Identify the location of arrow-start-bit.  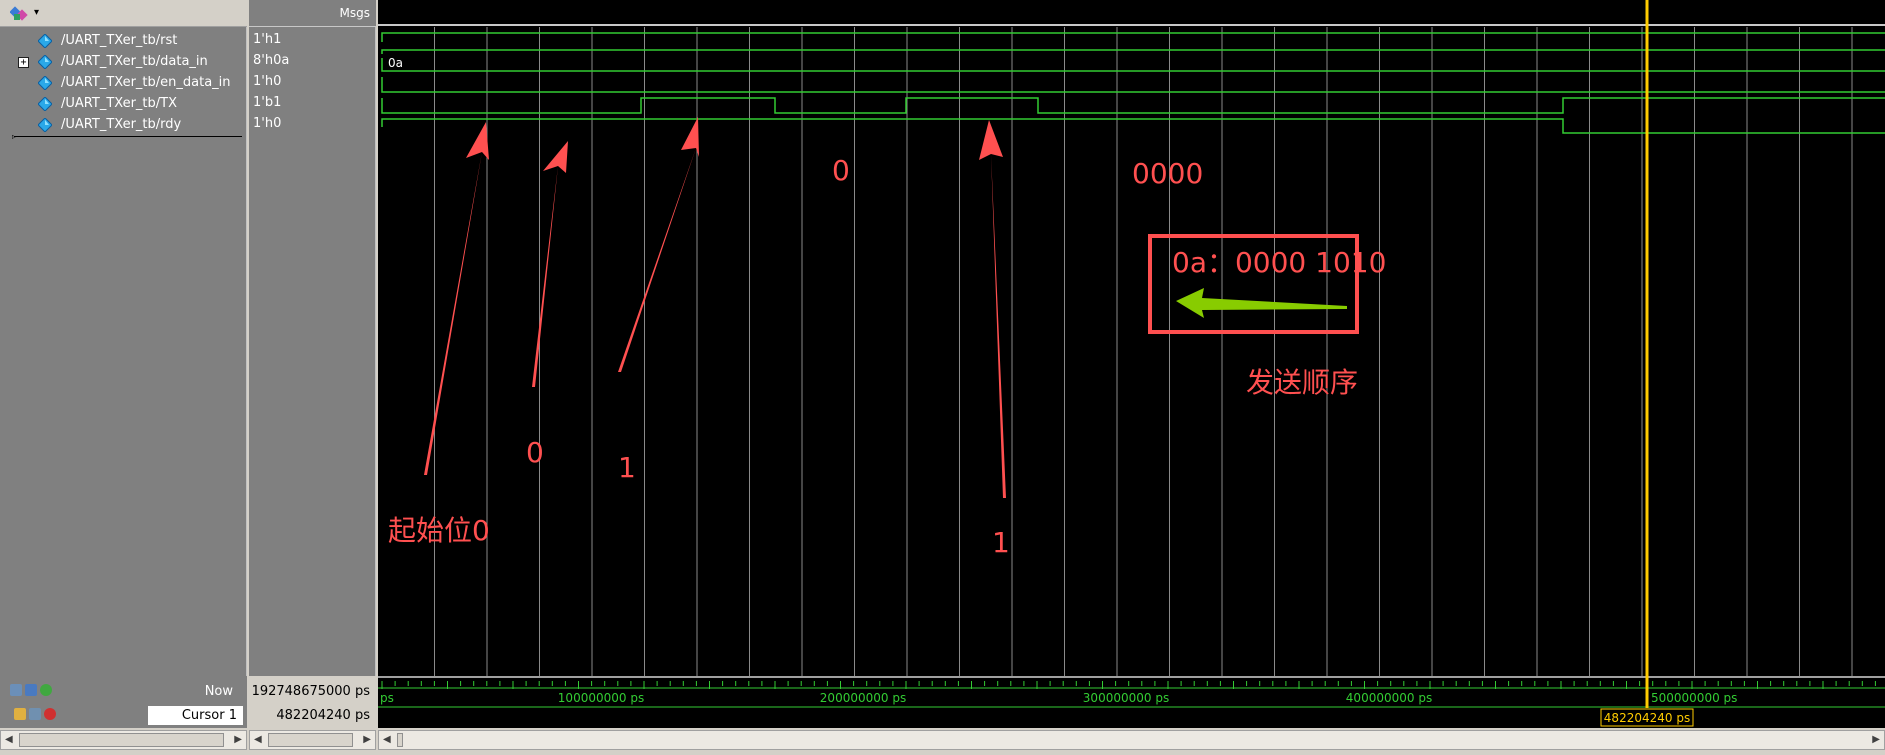
(456, 298).